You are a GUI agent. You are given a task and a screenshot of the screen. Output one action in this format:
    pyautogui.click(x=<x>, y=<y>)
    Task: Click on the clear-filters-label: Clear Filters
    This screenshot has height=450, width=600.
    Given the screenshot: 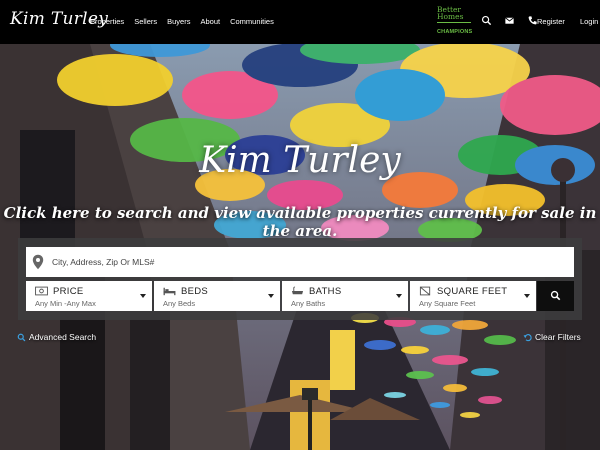 What is the action you would take?
    pyautogui.click(x=558, y=337)
    